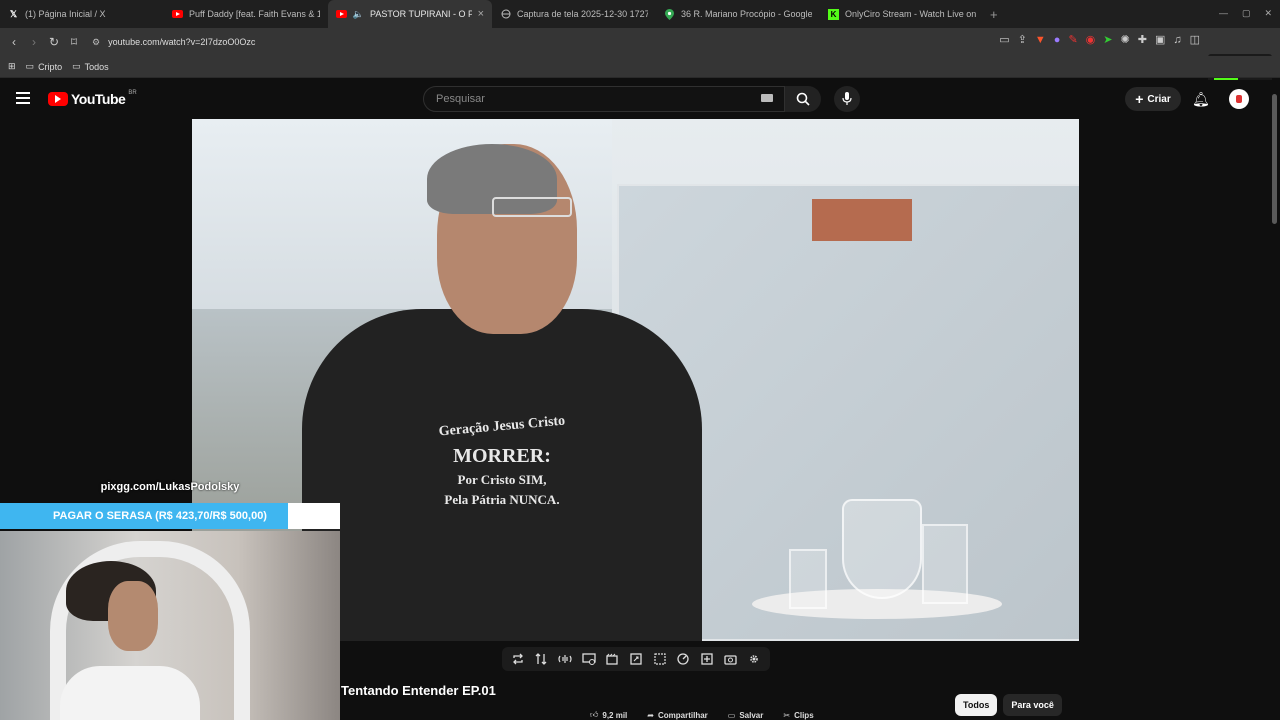  Describe the element at coordinates (1004, 39) in the screenshot. I see `cast-icon: ▭` at that location.